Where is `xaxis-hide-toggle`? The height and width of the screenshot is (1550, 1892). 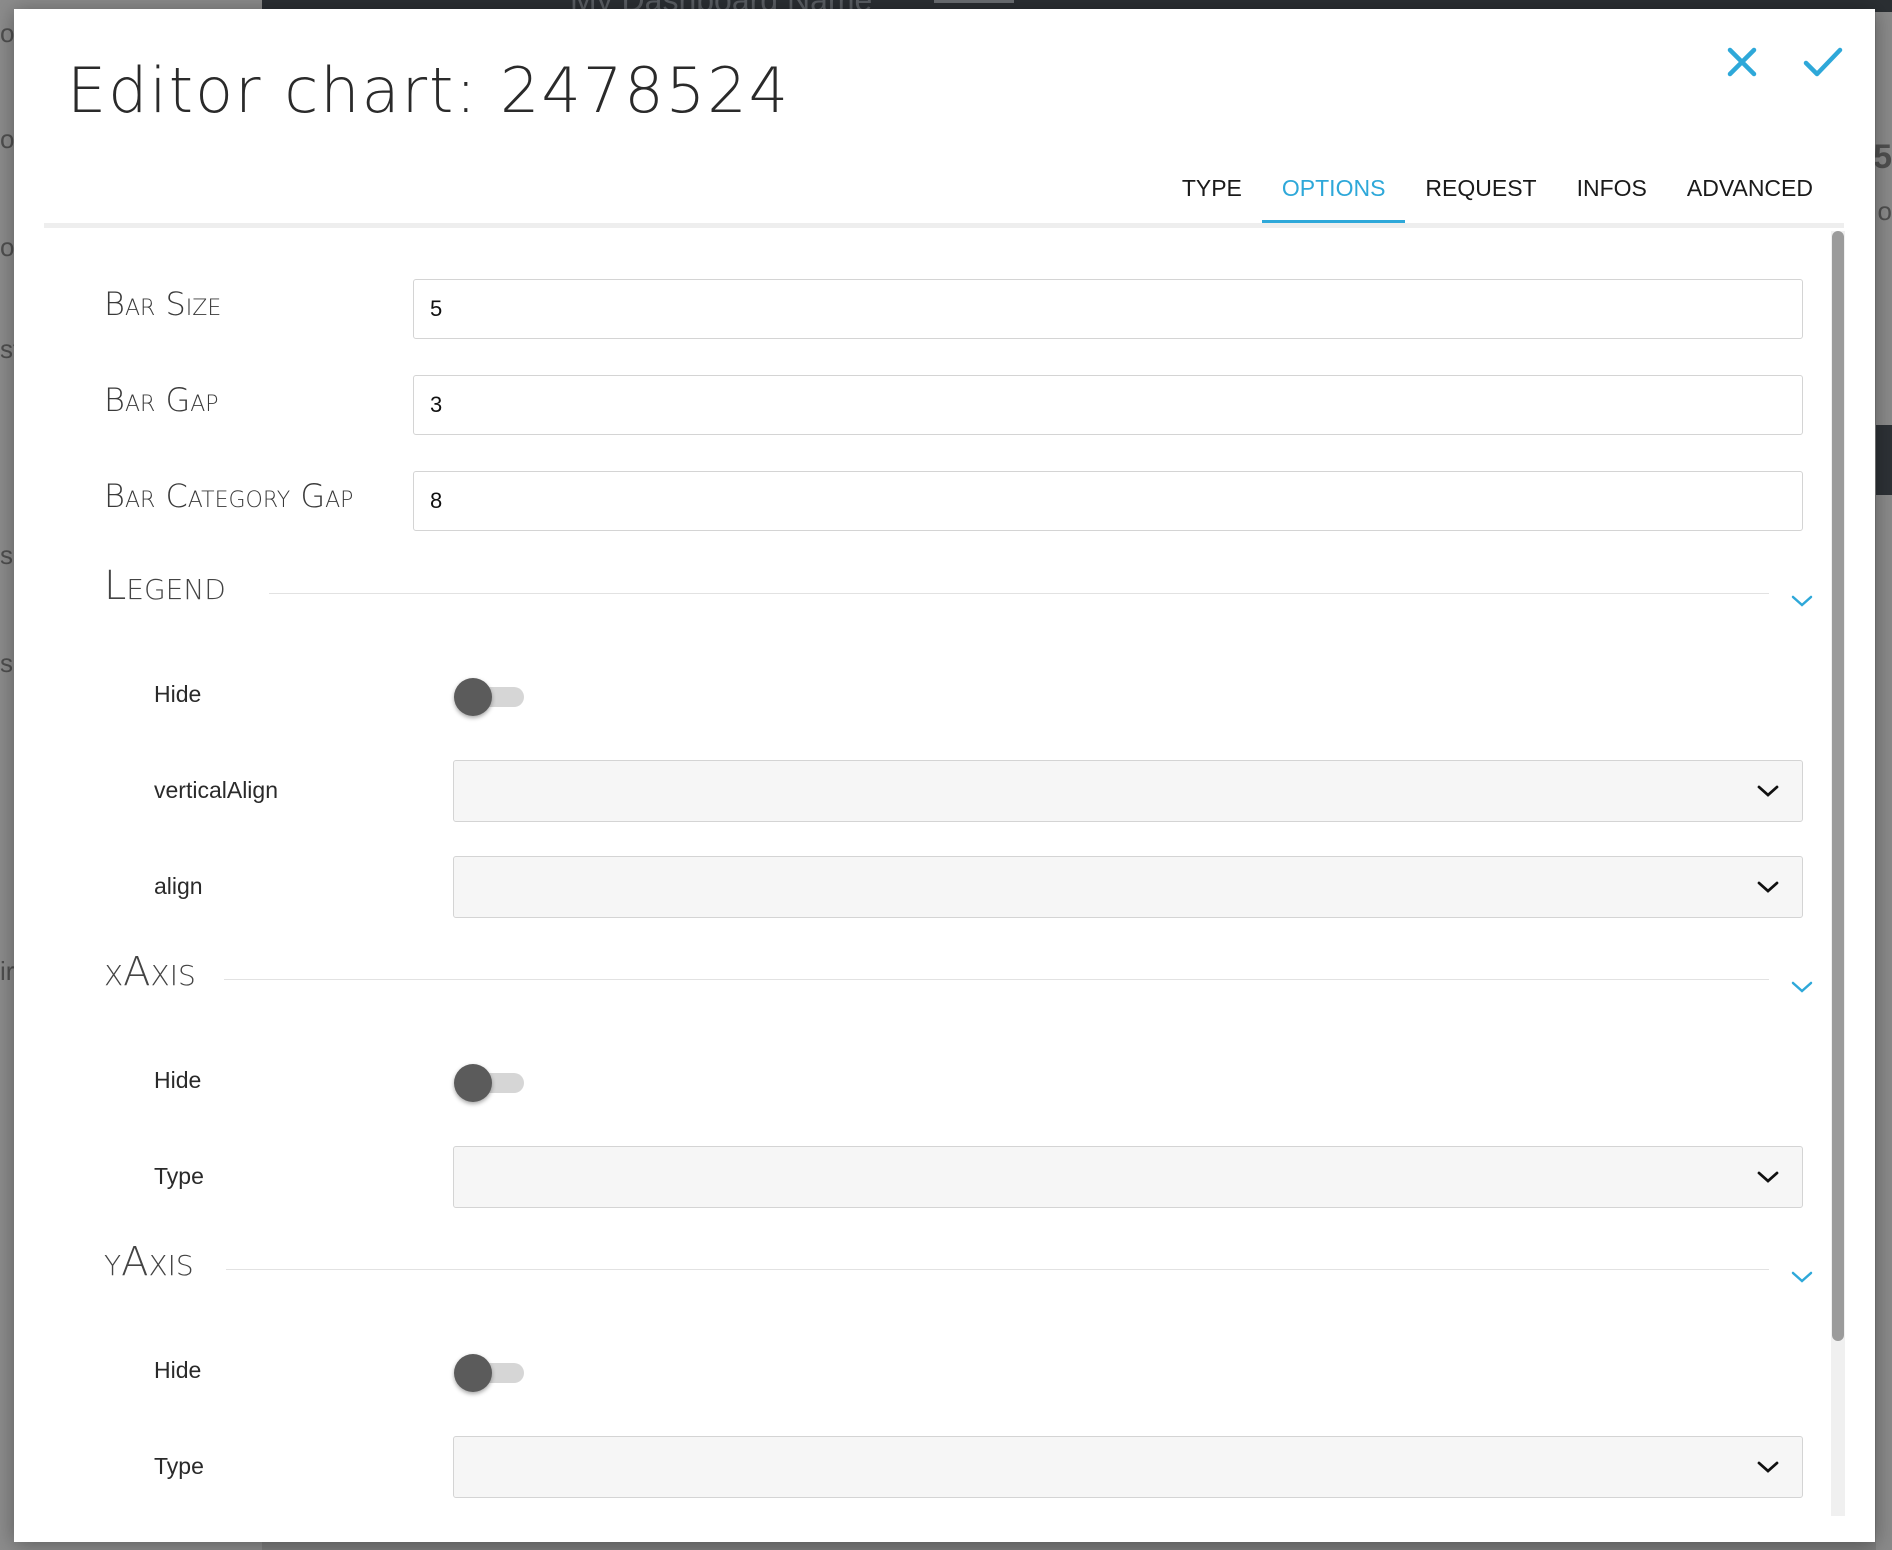
xaxis-hide-toggle is located at coordinates (489, 1083).